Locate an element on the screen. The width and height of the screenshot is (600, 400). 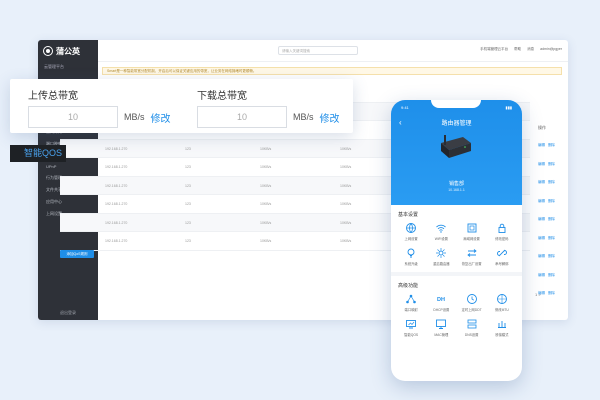
top-action: 手机端管理云平台 is located at coordinates (494, 49).